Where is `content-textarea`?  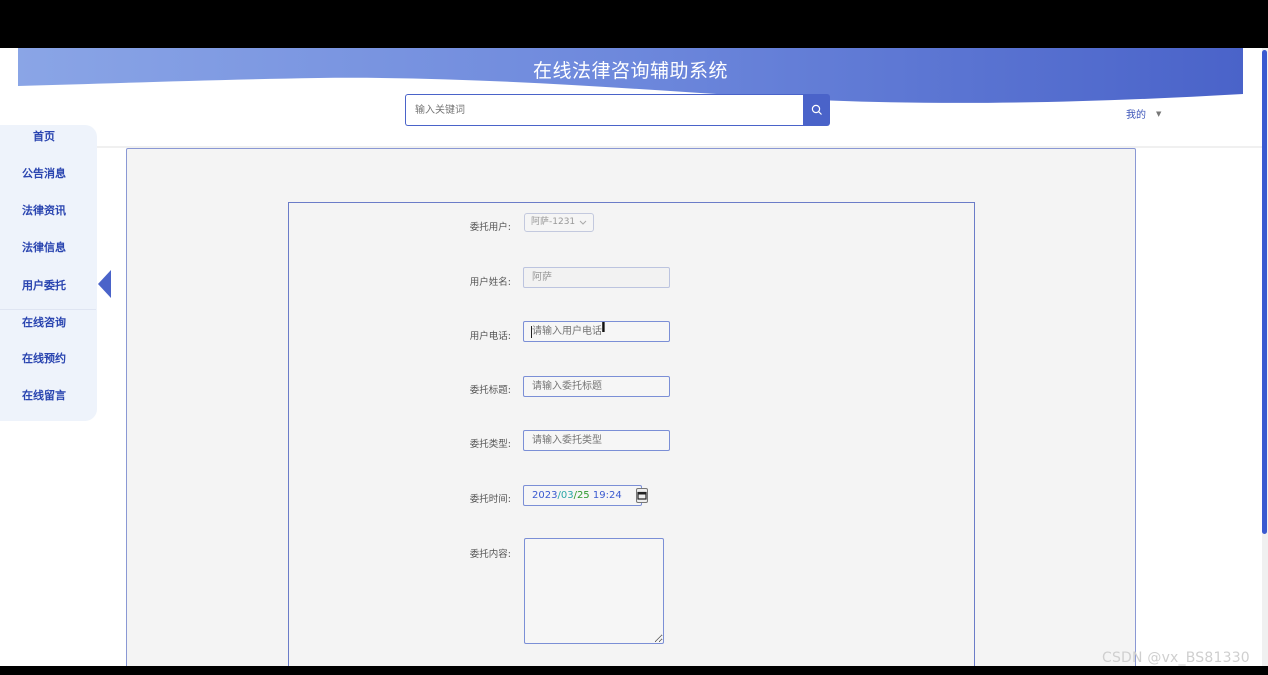
content-textarea is located at coordinates (594, 591).